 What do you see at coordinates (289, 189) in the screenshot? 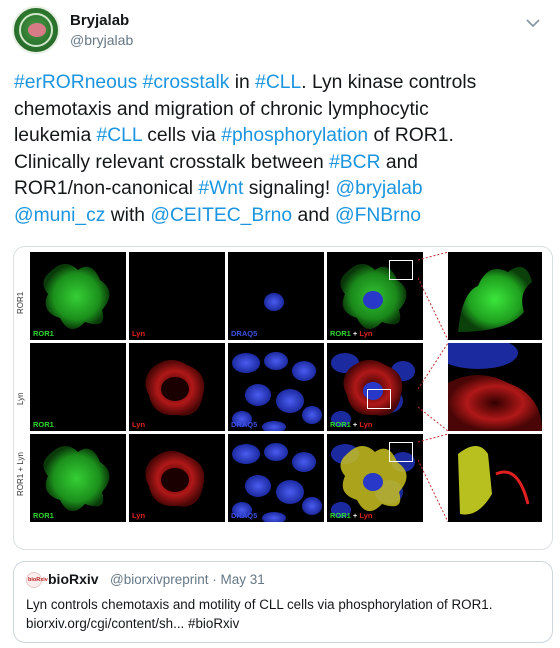
I see `tweet-text-segment: signaling!` at bounding box center [289, 189].